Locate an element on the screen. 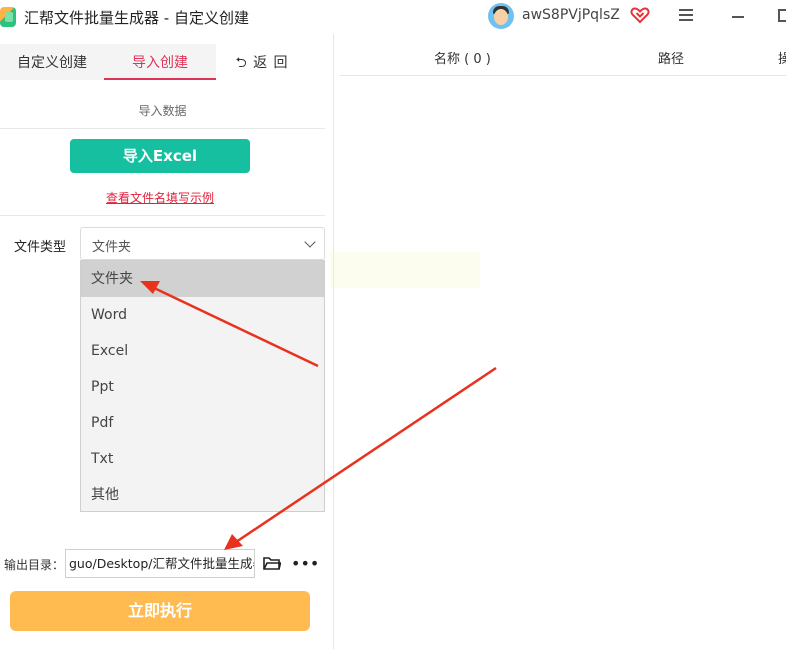 This screenshot has height=649, width=786. avatar-face is located at coordinates (501, 17).